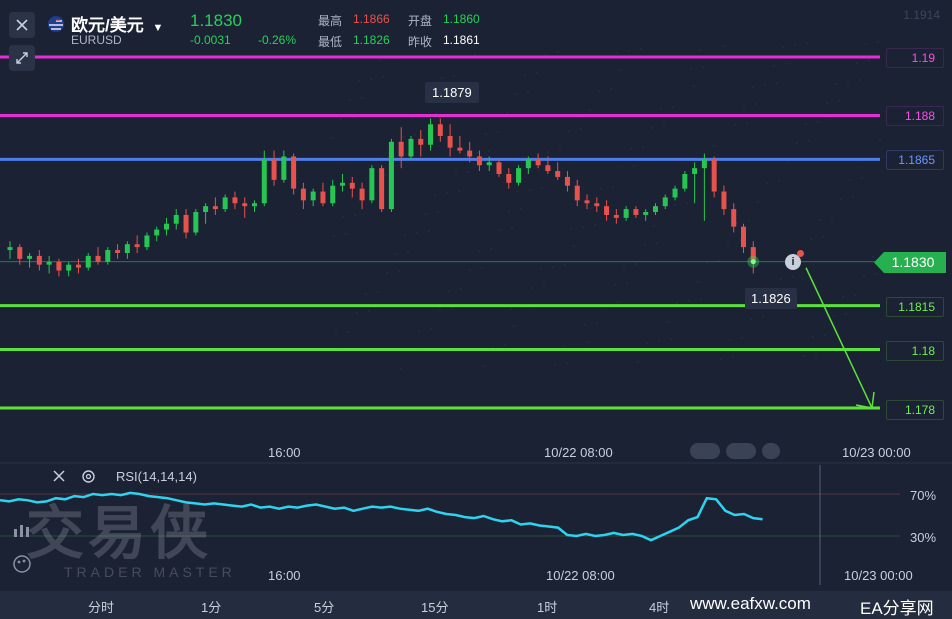  I want to click on rsi-title: RSI(14,14,14), so click(156, 476).